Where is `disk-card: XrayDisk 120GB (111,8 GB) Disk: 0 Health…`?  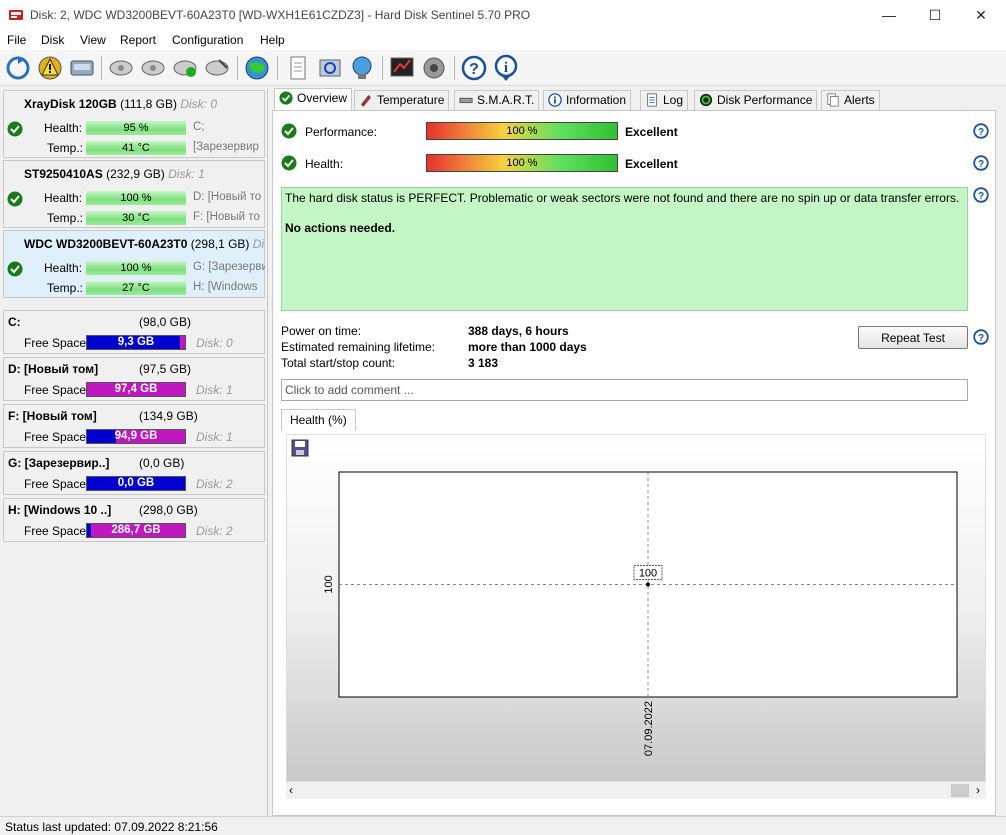
disk-card: XrayDisk 120GB (111,8 GB) Disk: 0 Health… is located at coordinates (134, 124).